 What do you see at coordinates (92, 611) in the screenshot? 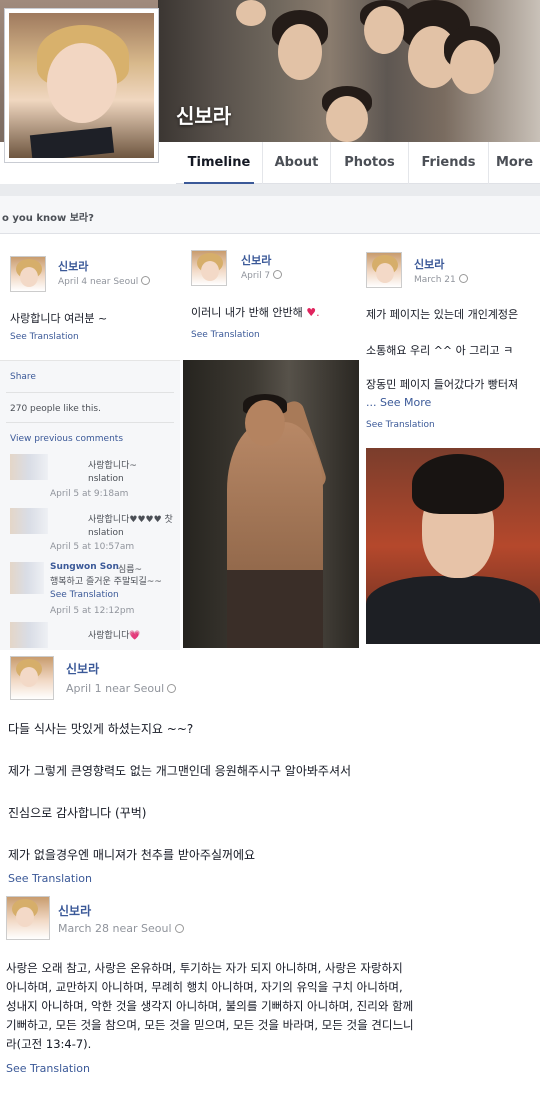
I see `comment-time: April 5 at 12:12pm` at bounding box center [92, 611].